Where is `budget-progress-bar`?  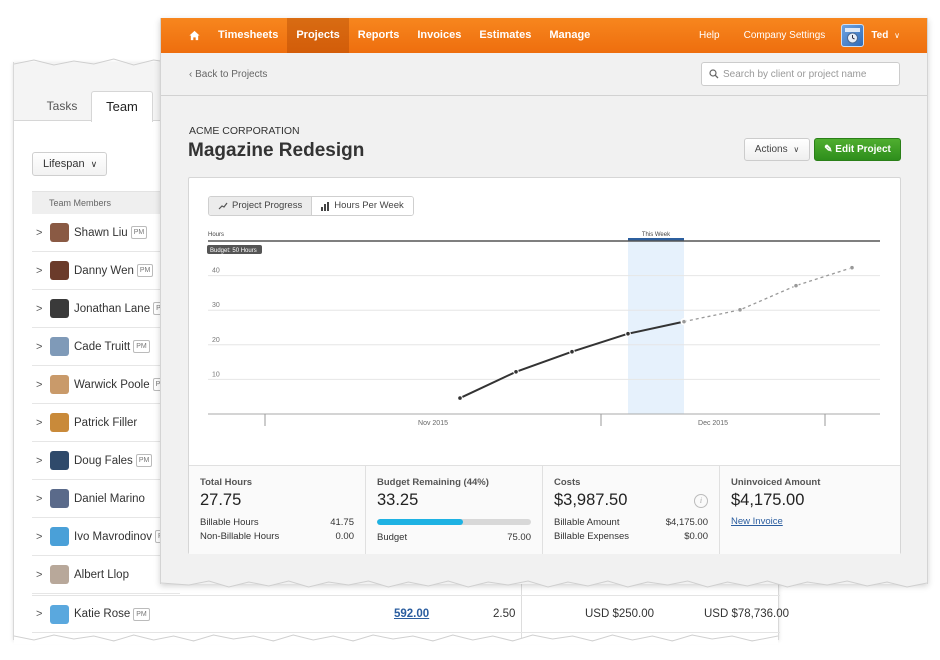
budget-progress-bar is located at coordinates (454, 522).